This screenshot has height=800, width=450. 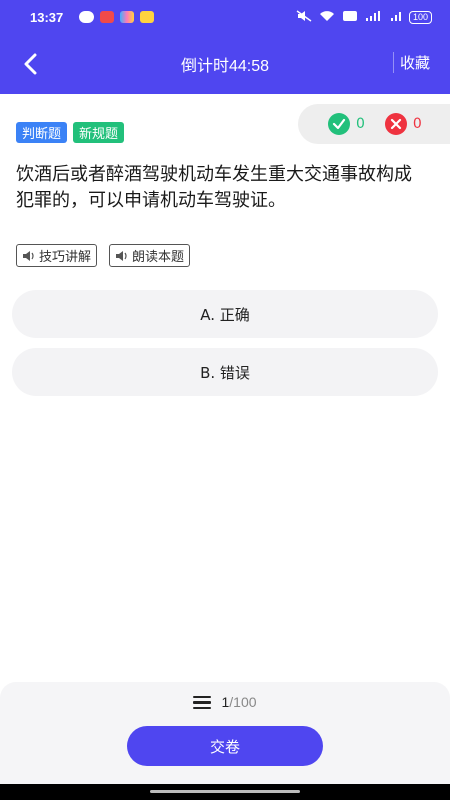 I want to click on tips-button: 技巧讲解, so click(x=57, y=255).